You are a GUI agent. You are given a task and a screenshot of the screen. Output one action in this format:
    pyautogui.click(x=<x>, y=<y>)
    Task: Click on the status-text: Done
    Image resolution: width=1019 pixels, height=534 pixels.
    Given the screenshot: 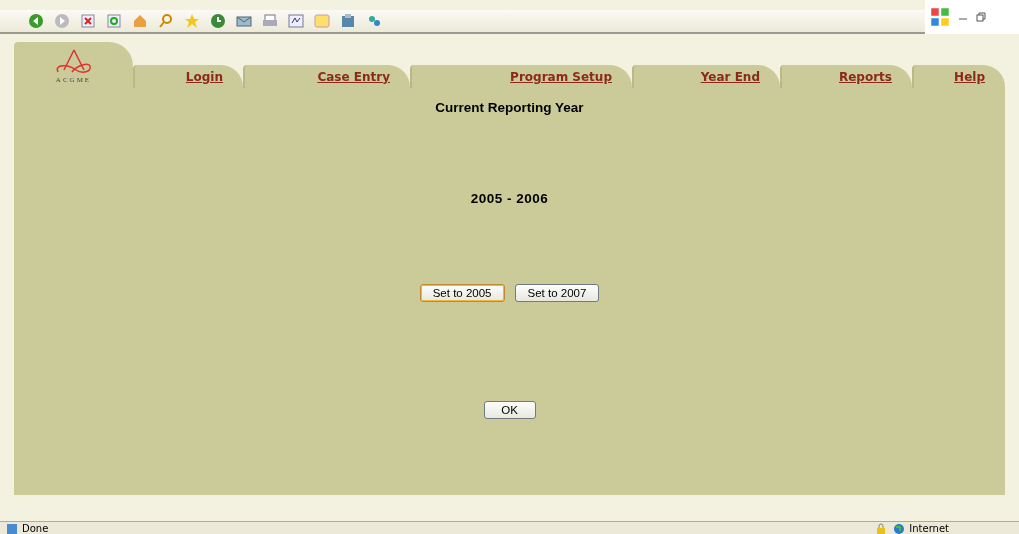 What is the action you would take?
    pyautogui.click(x=35, y=528)
    